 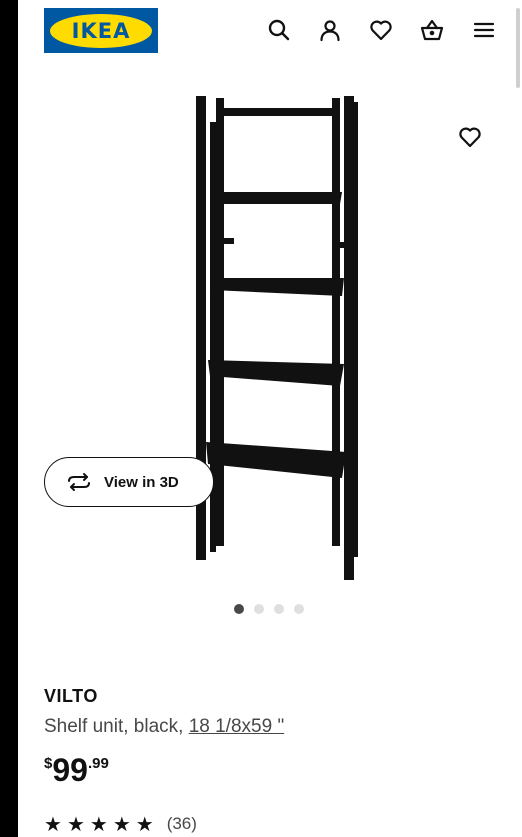 I want to click on logo-oval: IKEA, so click(x=101, y=30).